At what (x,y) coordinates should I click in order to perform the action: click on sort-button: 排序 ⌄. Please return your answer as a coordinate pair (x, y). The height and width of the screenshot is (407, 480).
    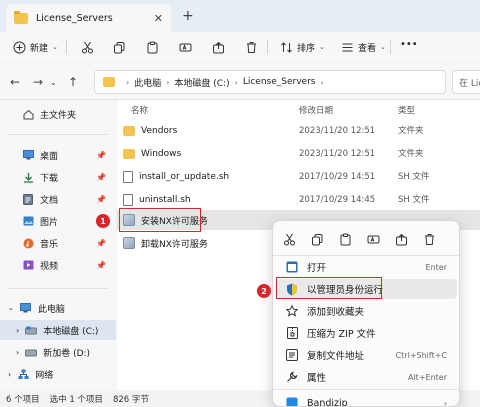
    Looking at the image, I should click on (302, 47).